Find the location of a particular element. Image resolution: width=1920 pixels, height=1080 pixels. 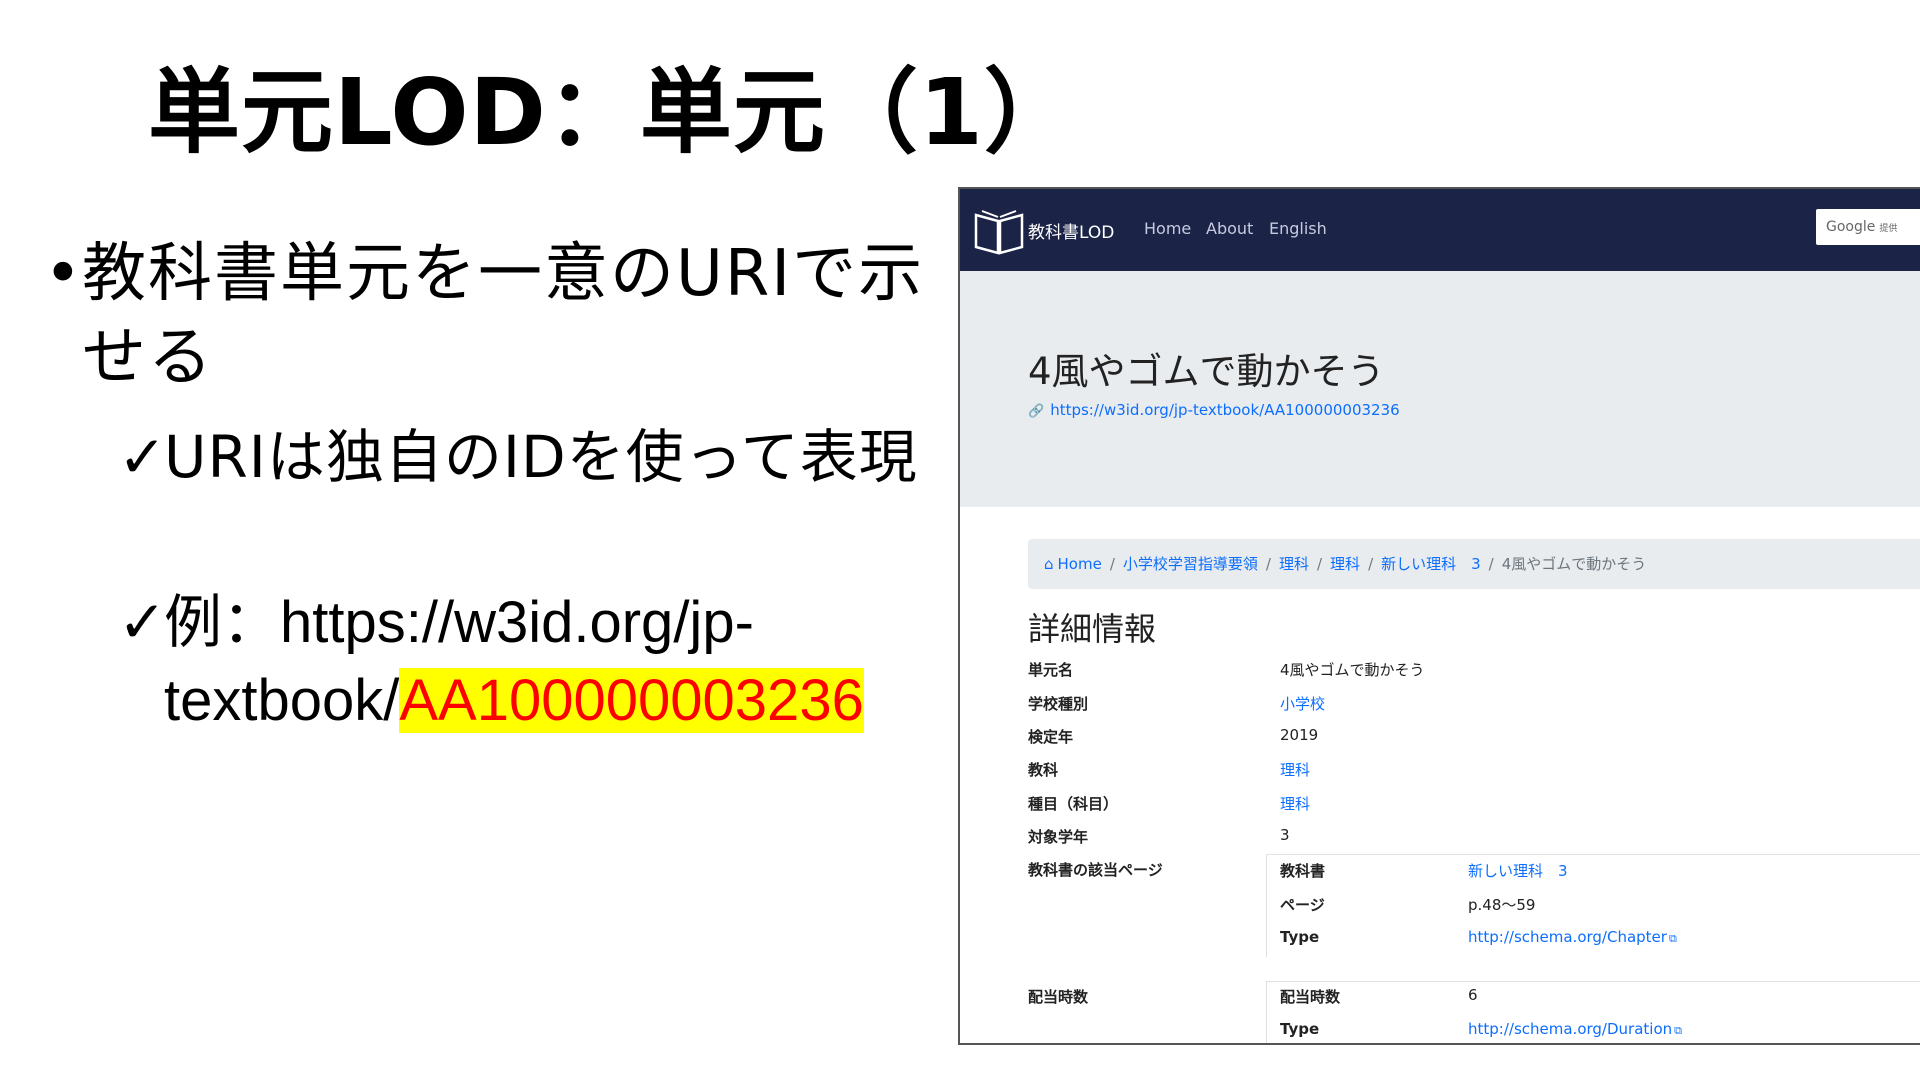

home-icon: ⌂ is located at coordinates (1049, 564).